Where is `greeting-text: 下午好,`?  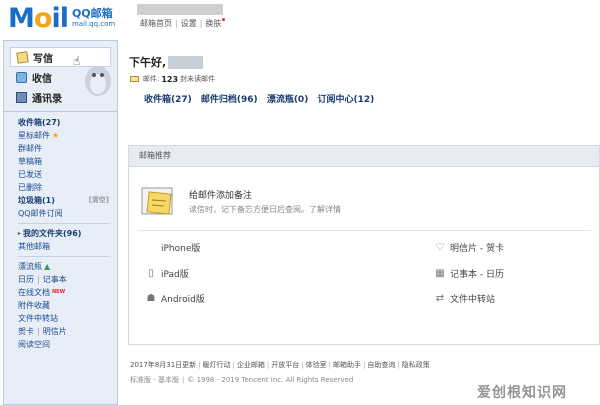 greeting-text: 下午好, is located at coordinates (148, 62).